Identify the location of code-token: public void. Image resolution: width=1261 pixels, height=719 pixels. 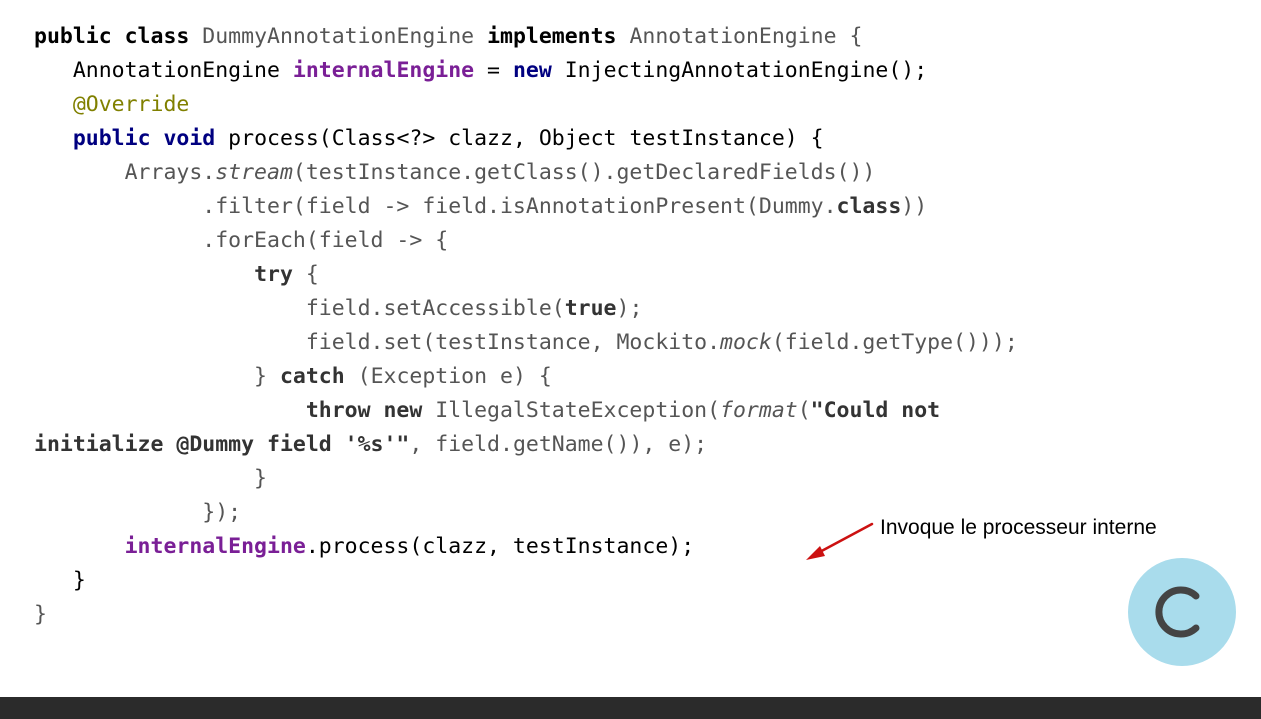
(144, 138).